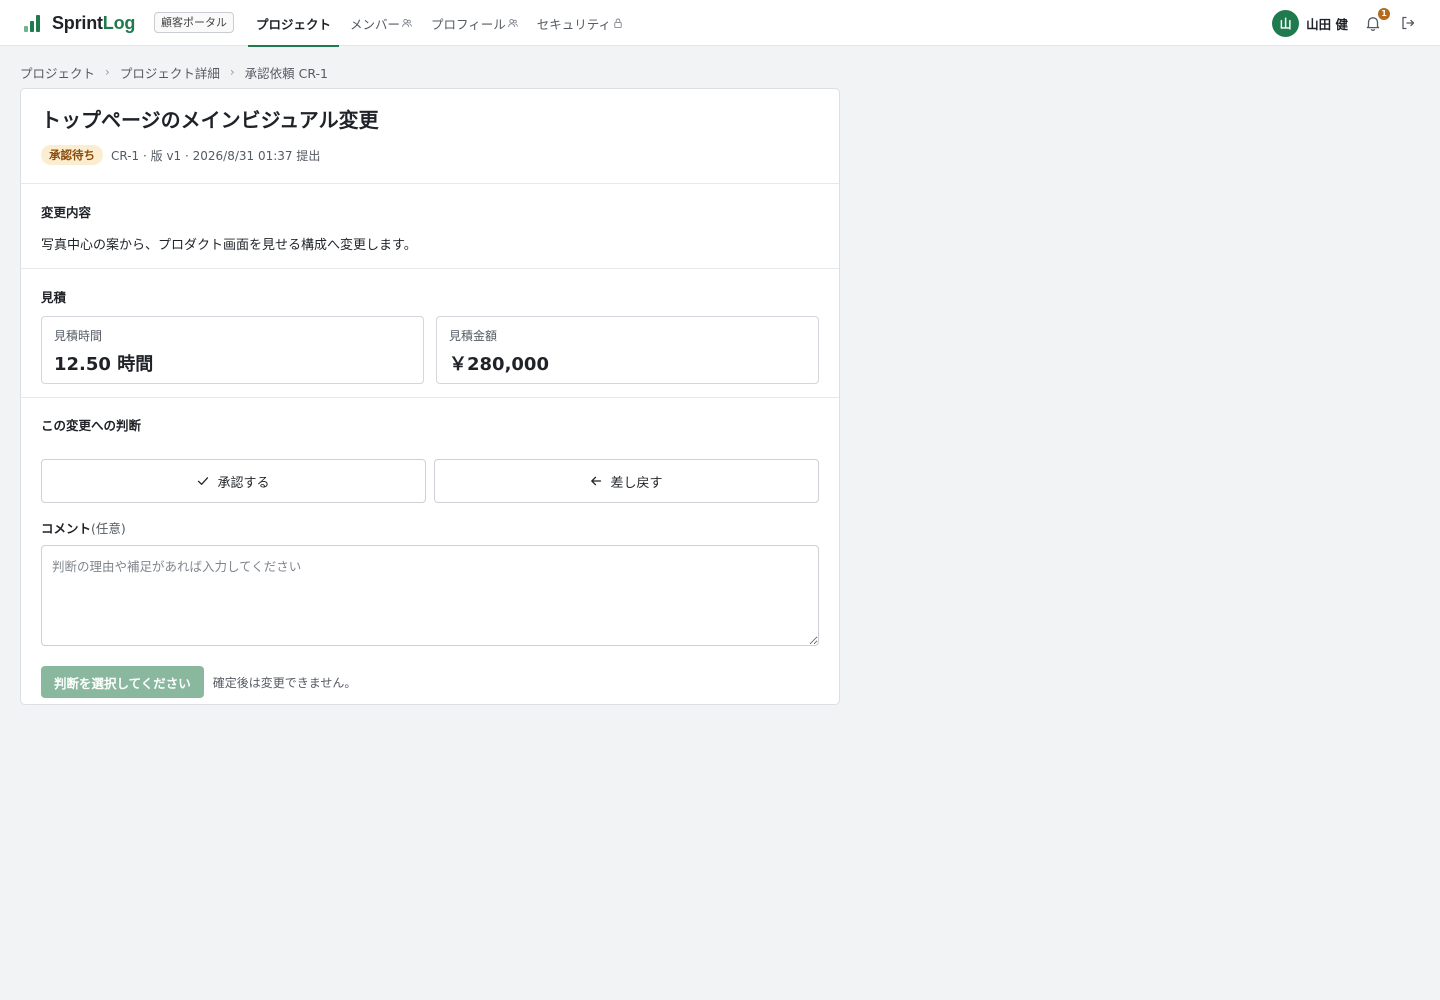 This screenshot has width=1440, height=1000. Describe the element at coordinates (596, 481) in the screenshot. I see `arrow-left-icon` at that location.